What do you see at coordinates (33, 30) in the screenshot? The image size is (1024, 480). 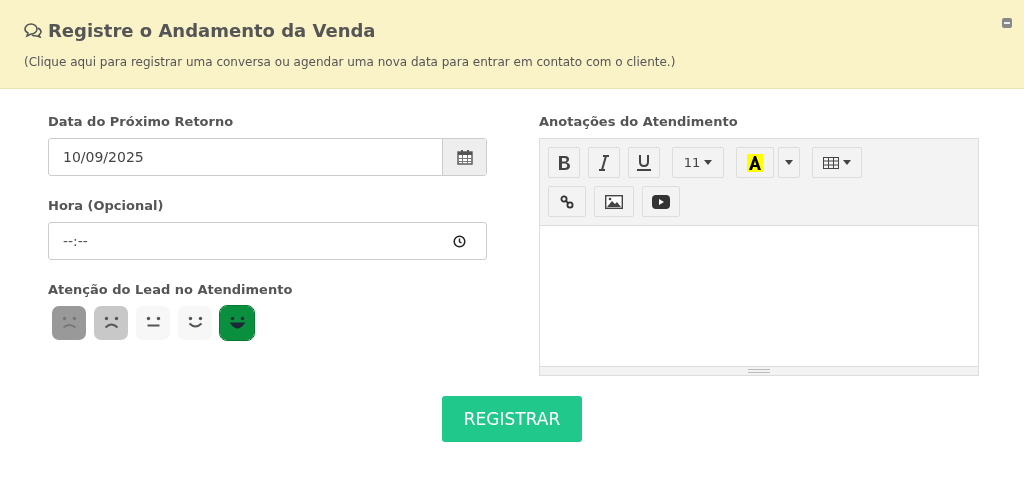 I see `chat-bubbles-icon` at bounding box center [33, 30].